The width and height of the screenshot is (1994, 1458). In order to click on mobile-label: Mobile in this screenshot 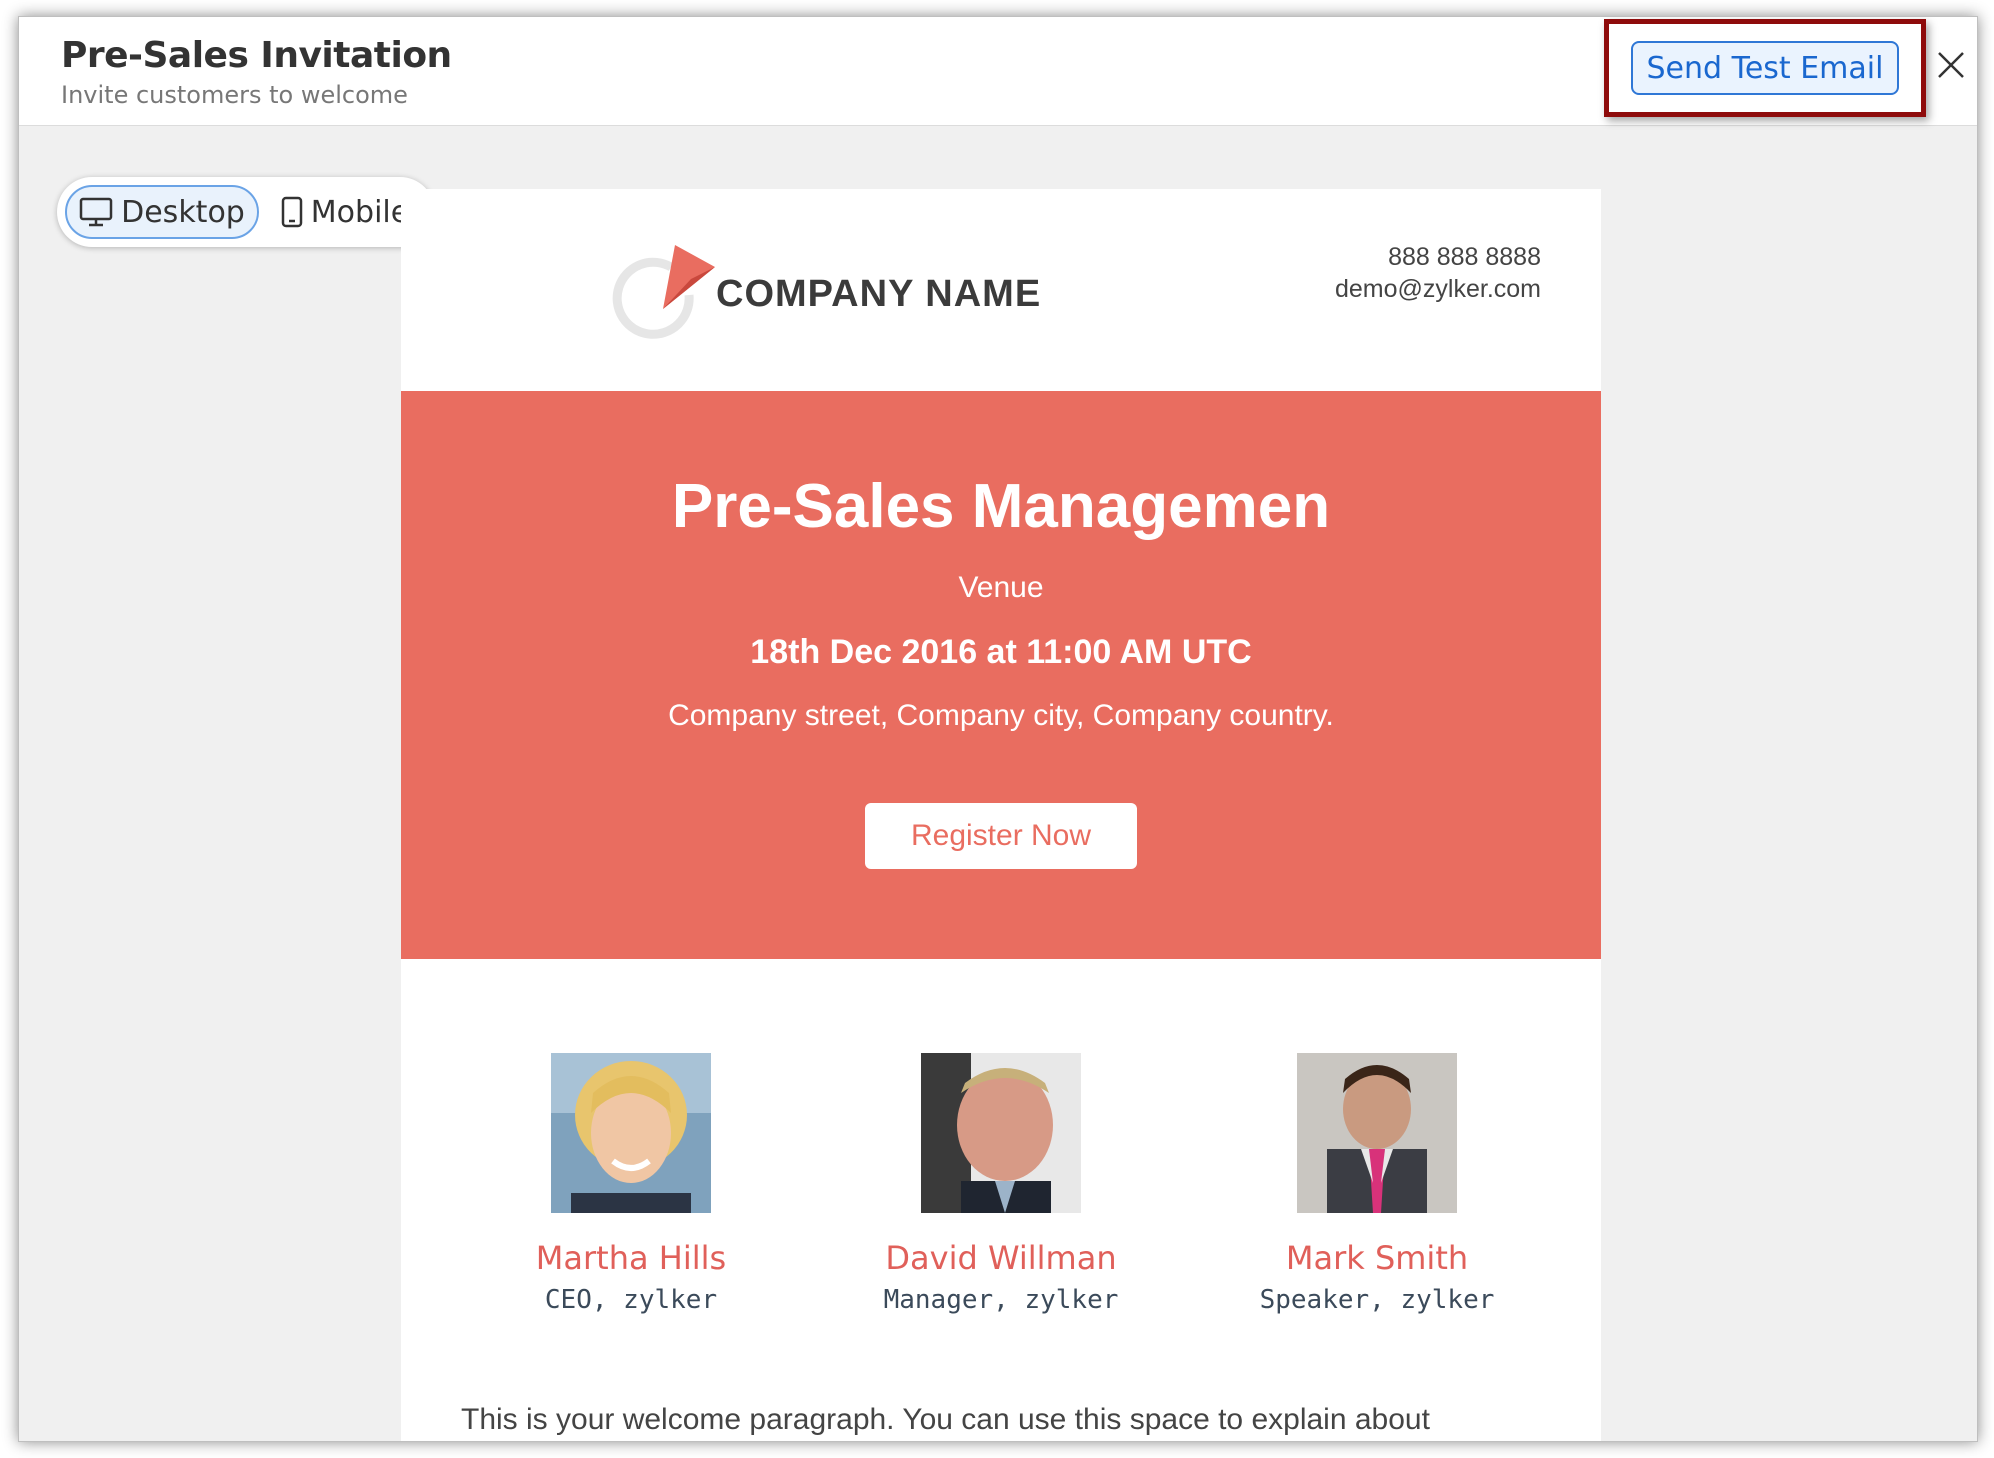, I will do `click(360, 212)`.